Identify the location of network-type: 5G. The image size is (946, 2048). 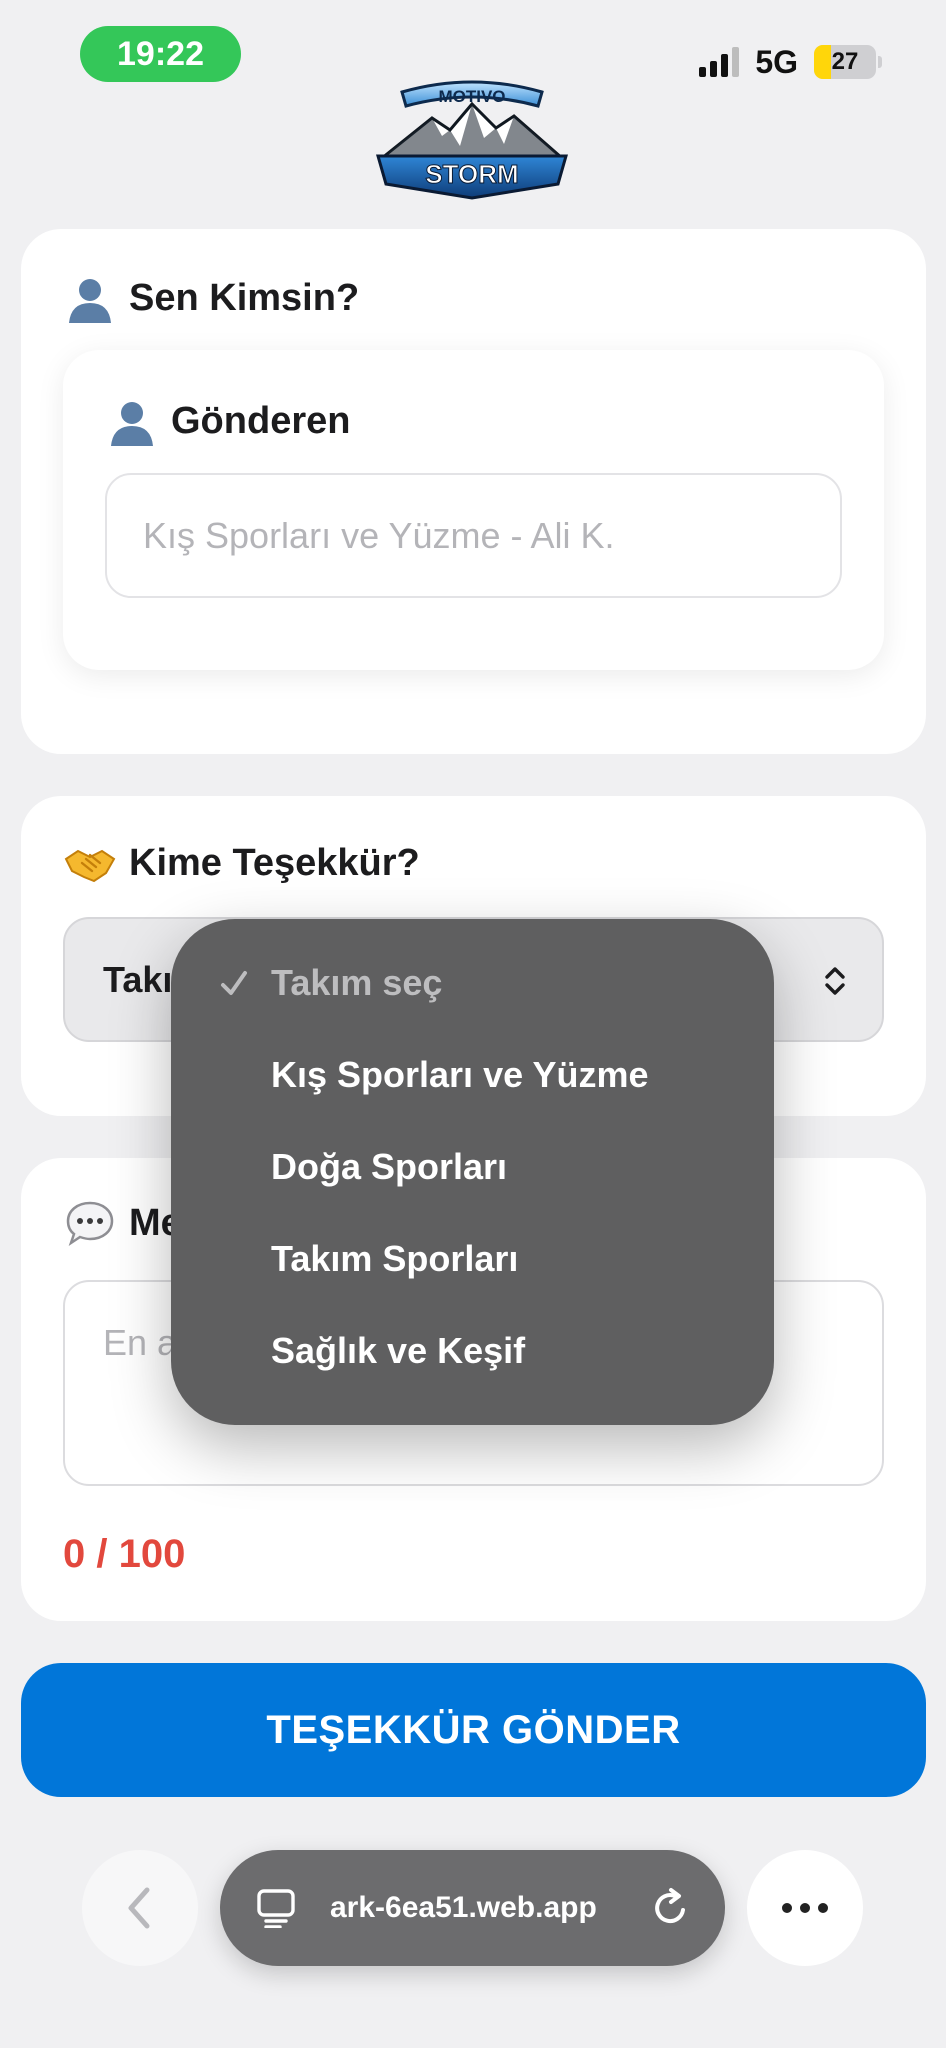
(776, 61).